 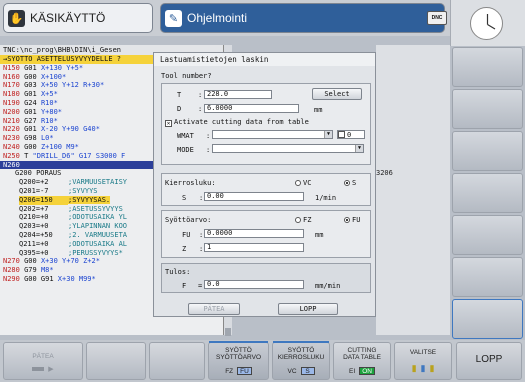 What do you see at coordinates (352, 371) in the screenshot?
I see `softkey-table-opt-a: EI` at bounding box center [352, 371].